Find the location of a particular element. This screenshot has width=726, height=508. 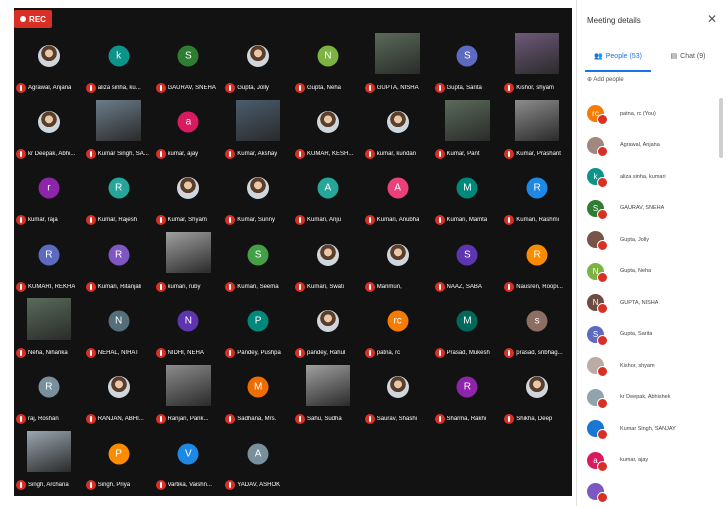

participant-tile: Rraj, Roshan is located at coordinates (49, 396).